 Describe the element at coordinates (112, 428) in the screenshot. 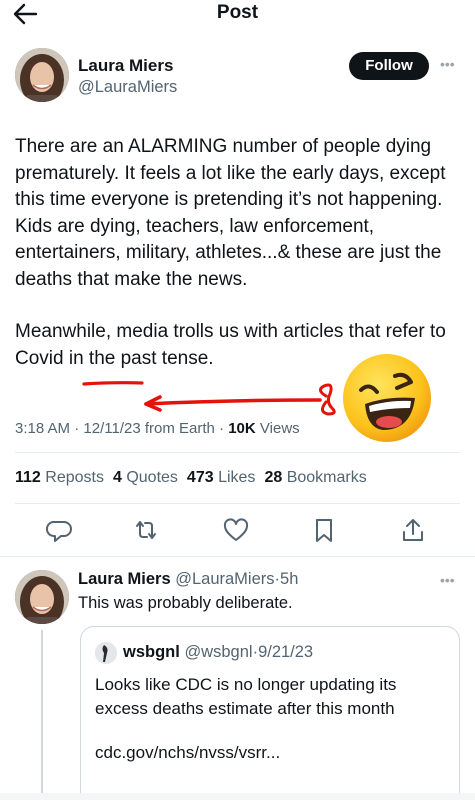

I see `post-date: 12/11/23` at that location.